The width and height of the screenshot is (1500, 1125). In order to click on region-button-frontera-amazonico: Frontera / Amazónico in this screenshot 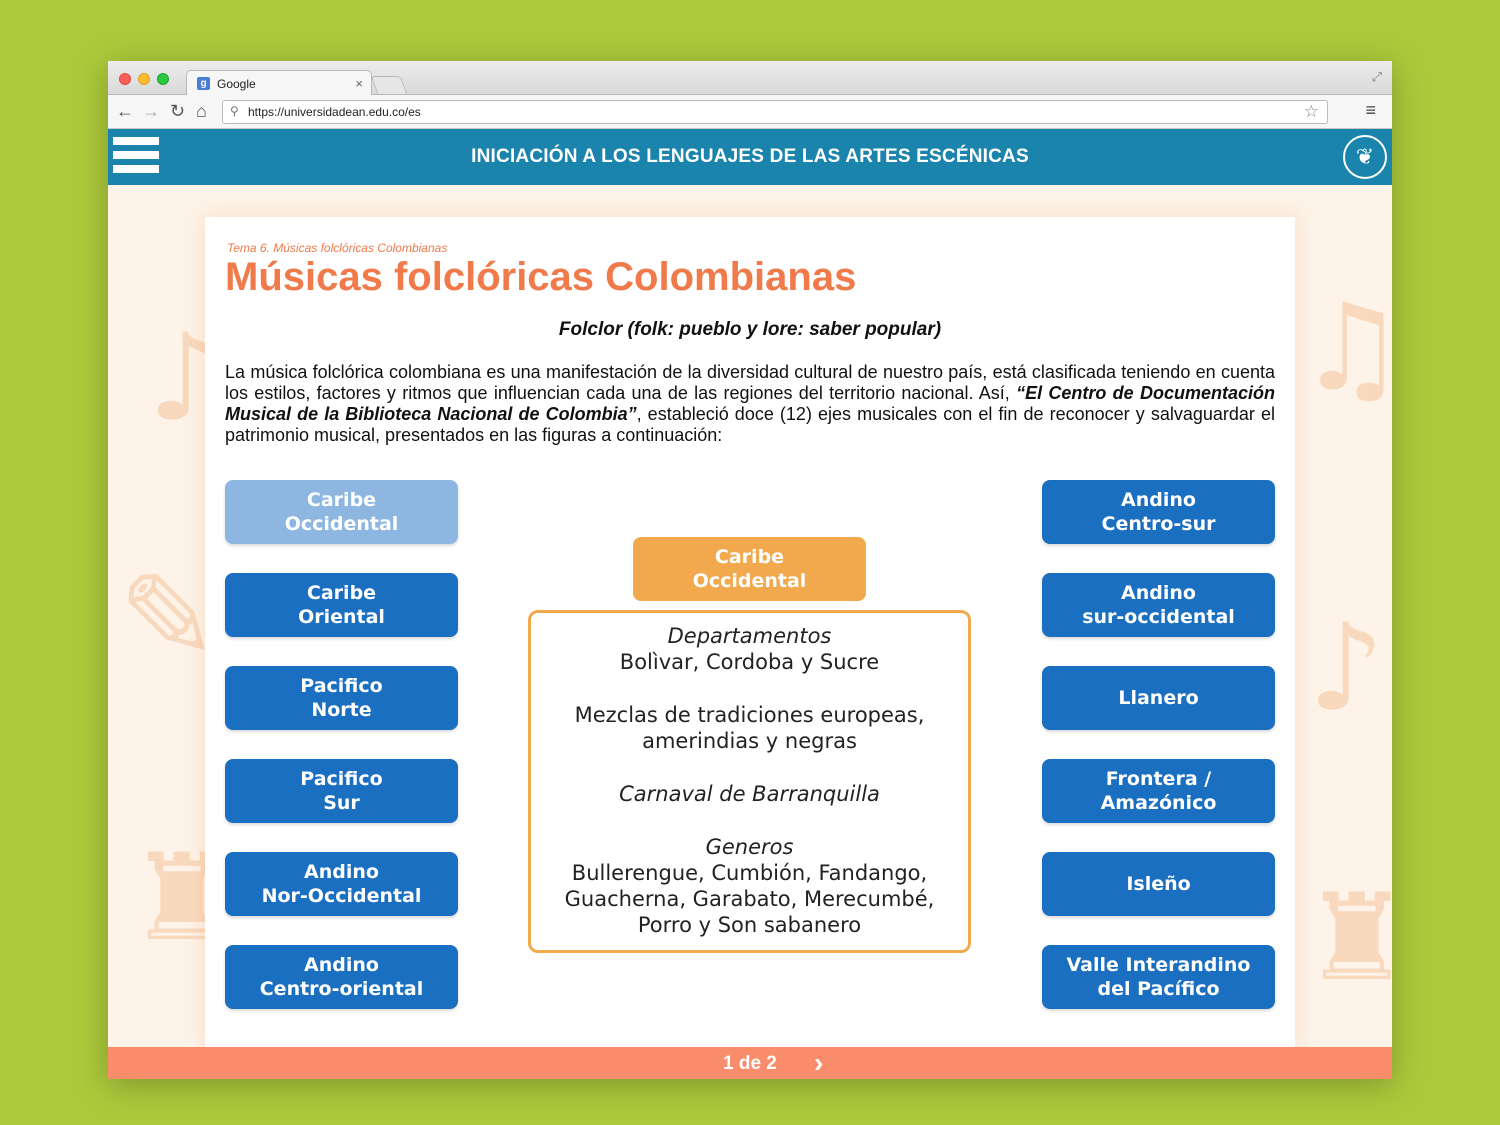, I will do `click(1158, 791)`.